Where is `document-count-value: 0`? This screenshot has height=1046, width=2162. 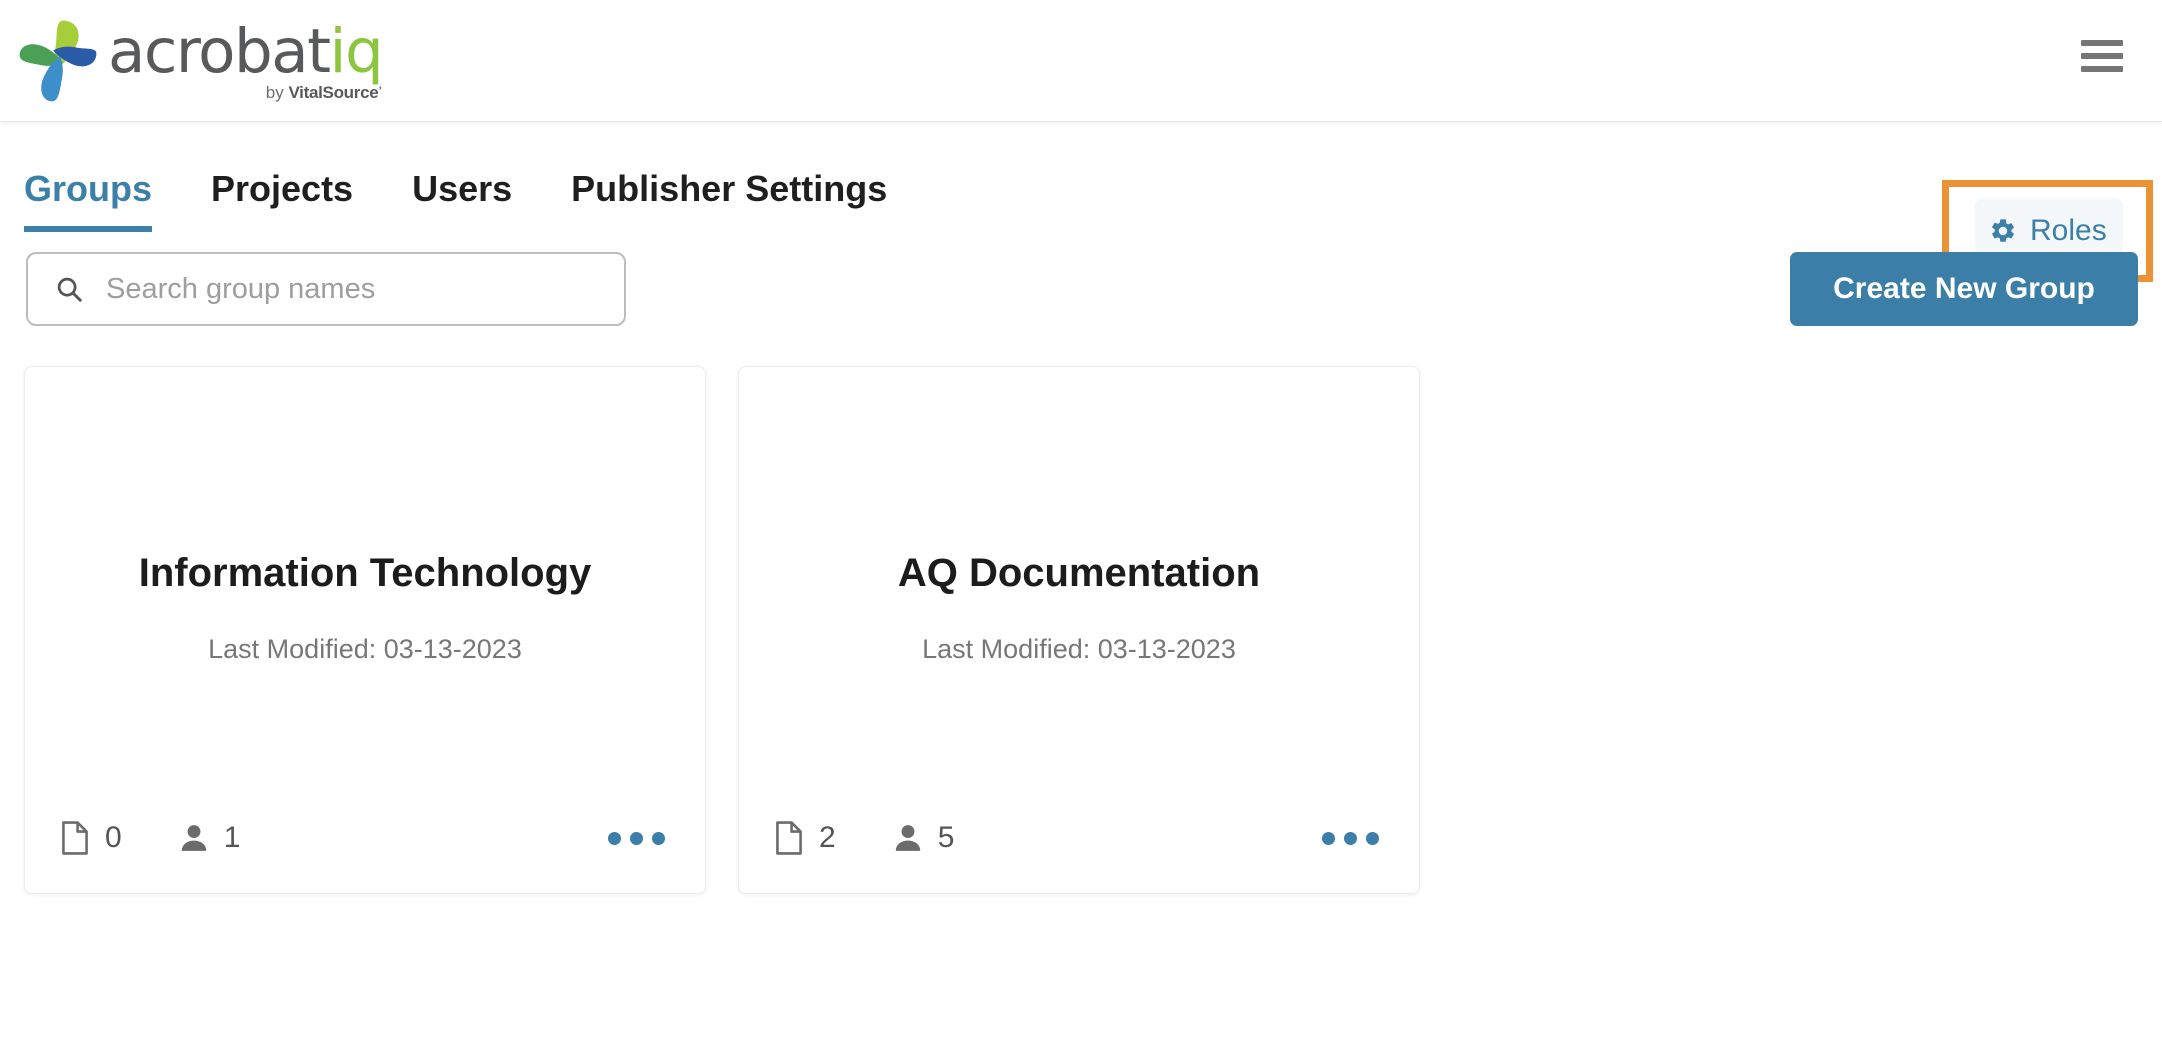 document-count-value: 0 is located at coordinates (113, 837).